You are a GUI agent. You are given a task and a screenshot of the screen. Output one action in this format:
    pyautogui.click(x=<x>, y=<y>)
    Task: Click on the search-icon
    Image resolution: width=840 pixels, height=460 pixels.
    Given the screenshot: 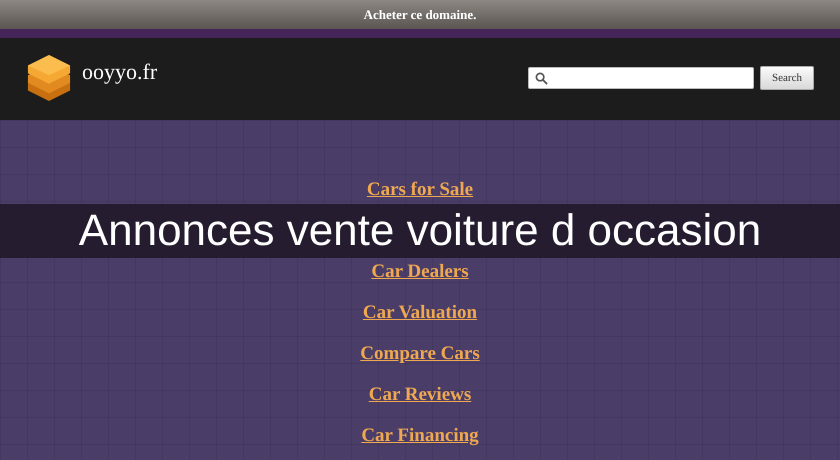 What is the action you would take?
    pyautogui.click(x=541, y=78)
    